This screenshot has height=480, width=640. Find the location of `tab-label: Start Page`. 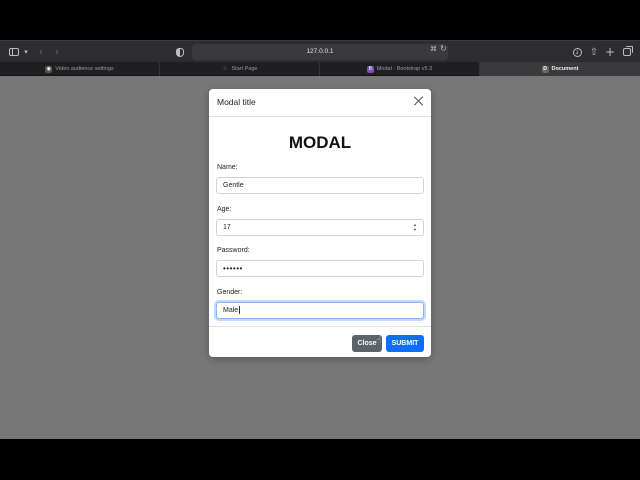

tab-label: Start Page is located at coordinates (244, 69).